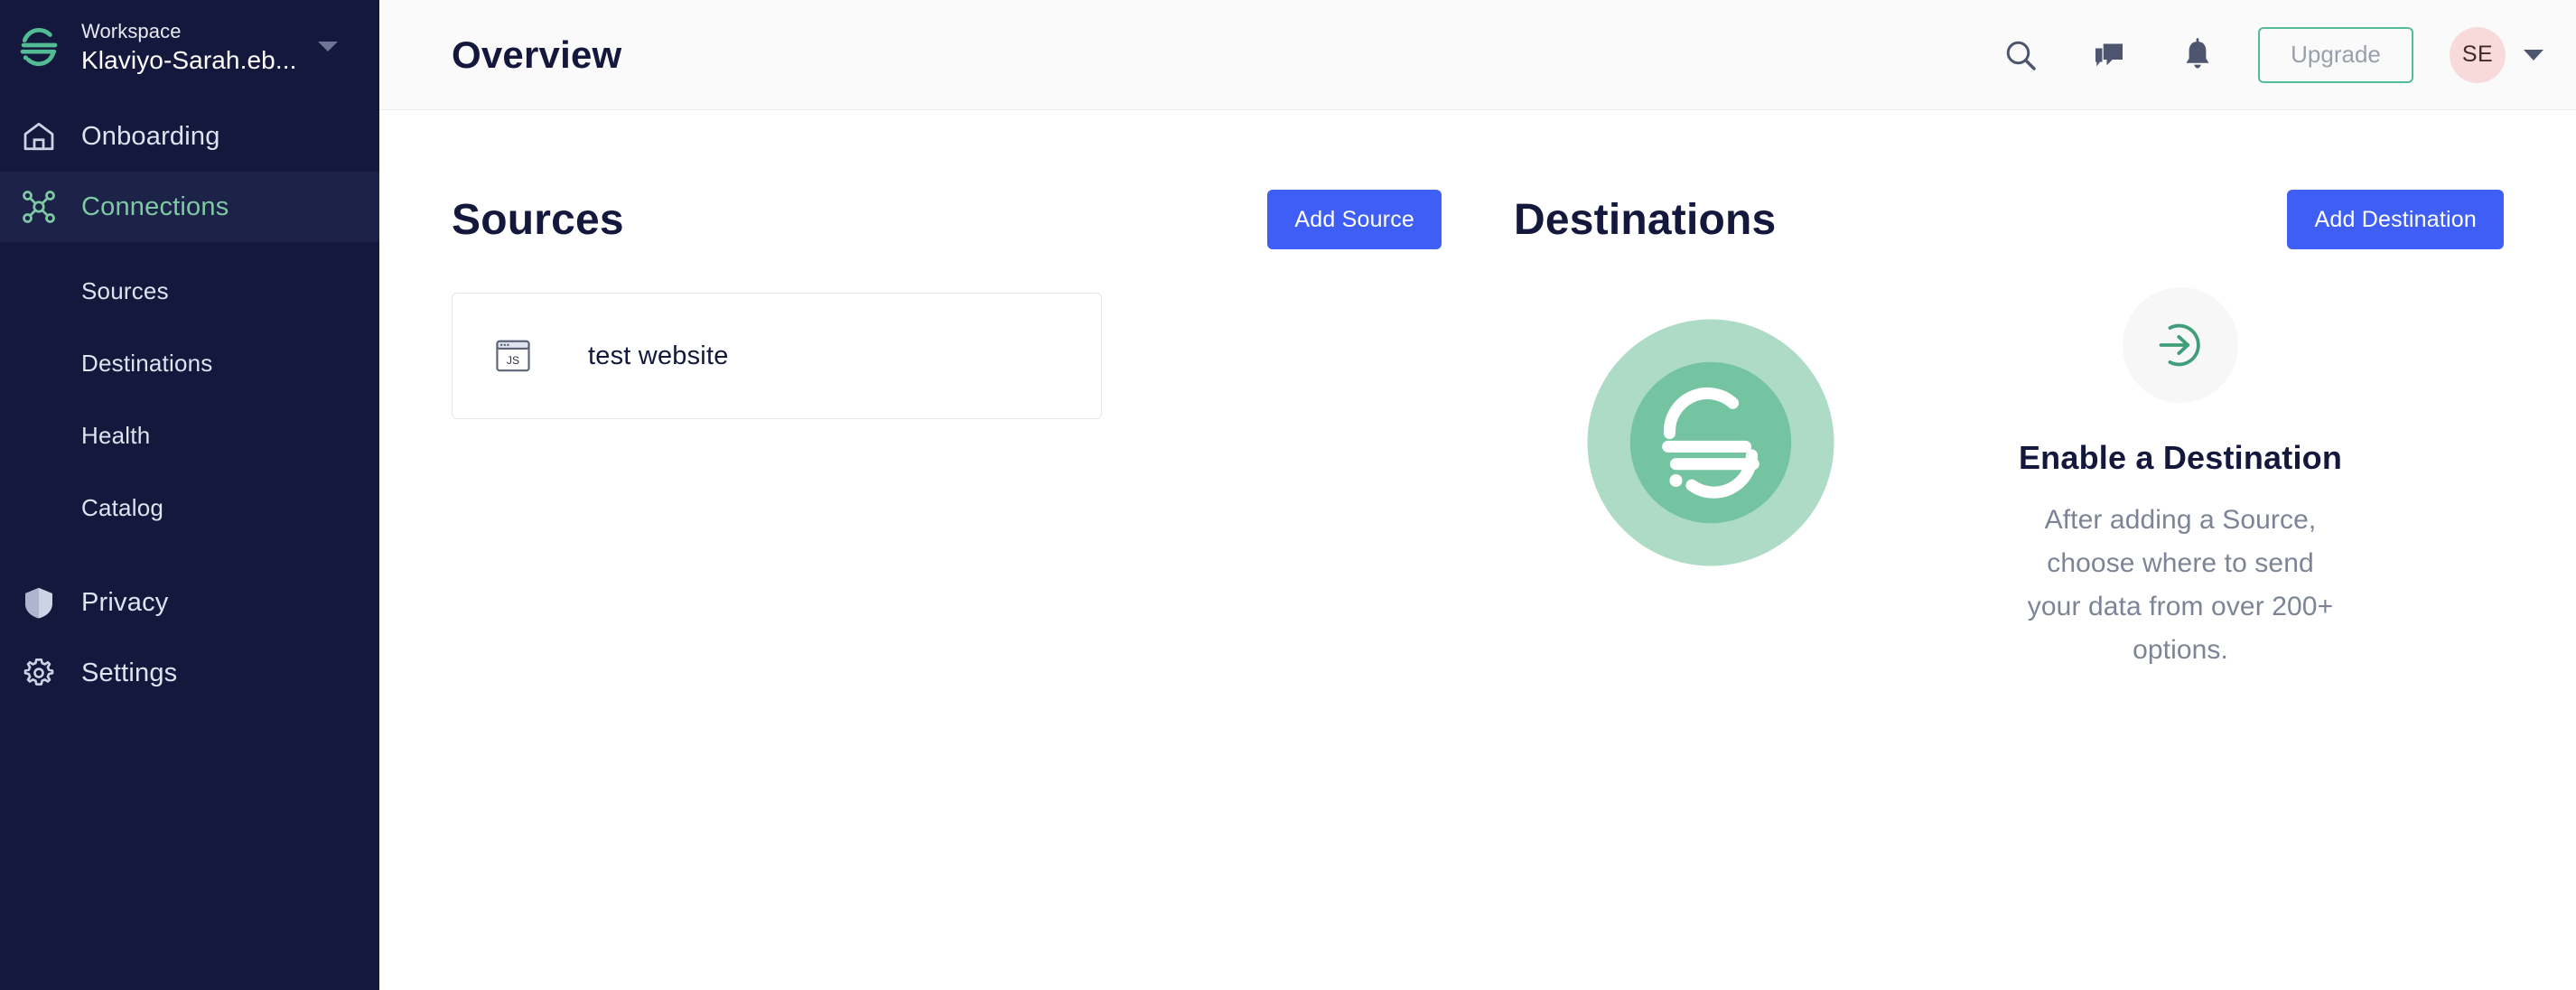  Describe the element at coordinates (2395, 220) in the screenshot. I see `add-destination-button: Add Destination` at that location.